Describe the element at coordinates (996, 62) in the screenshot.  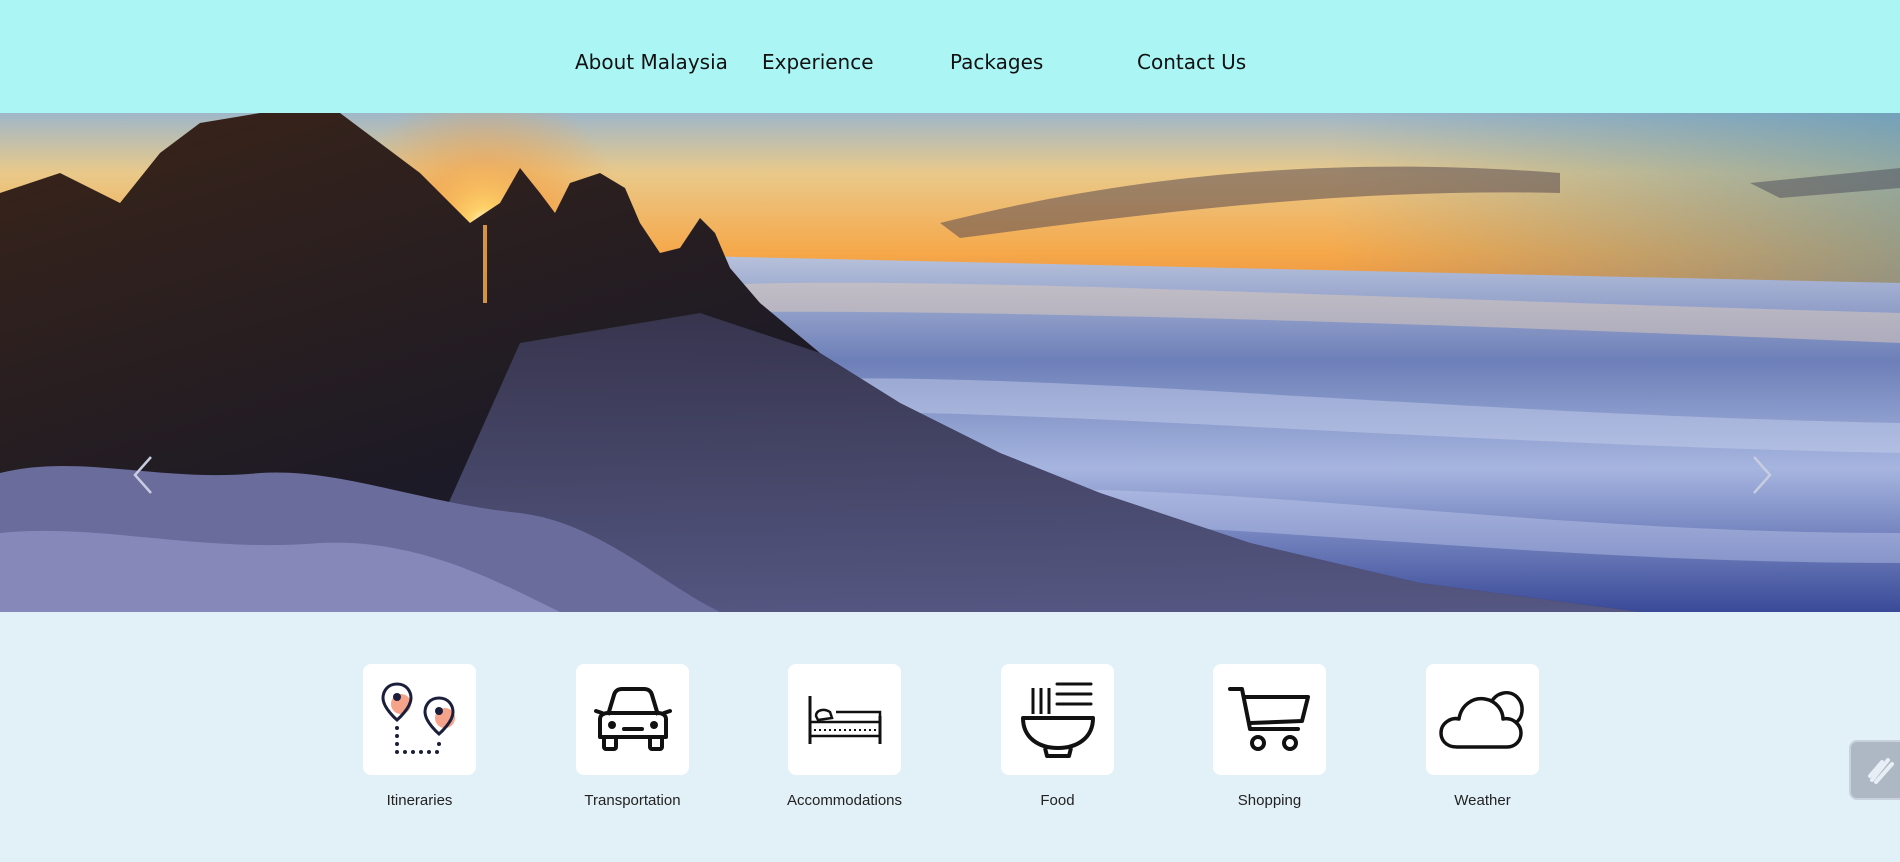
I see `nav-packages: Packages` at that location.